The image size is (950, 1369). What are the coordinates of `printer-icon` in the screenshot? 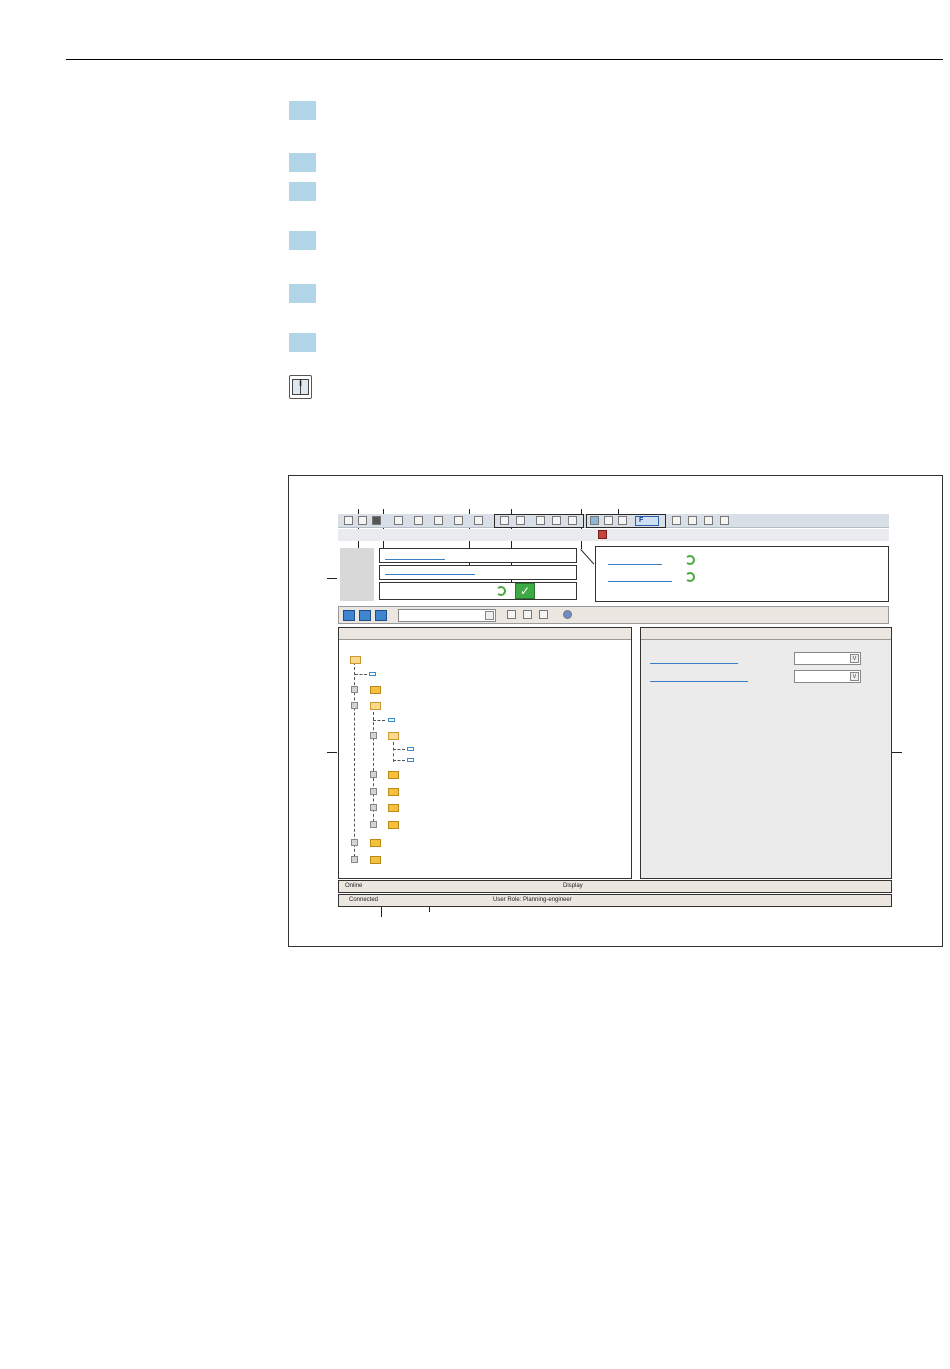 It's located at (438, 520).